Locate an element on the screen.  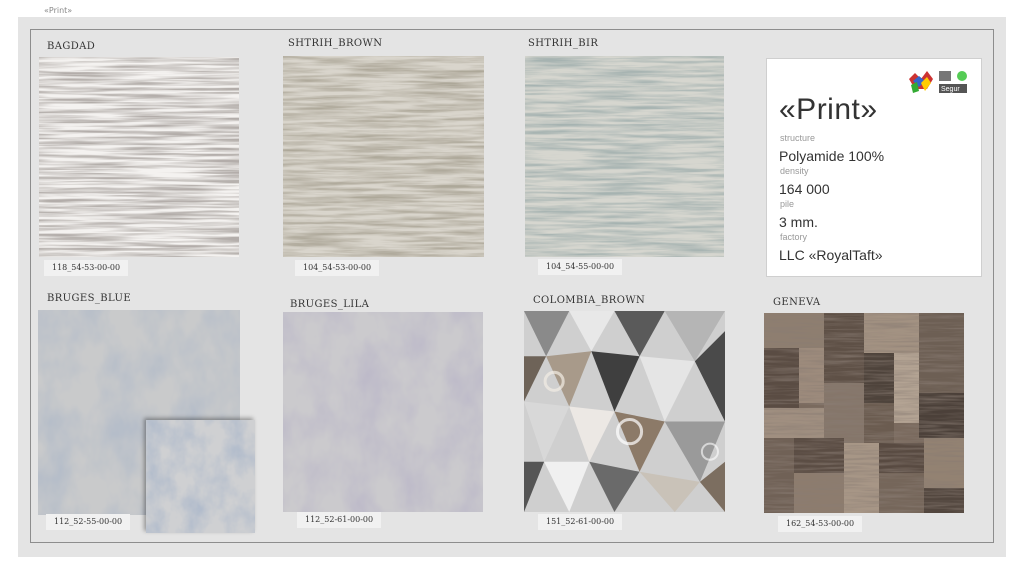
rug-code-bruges-blue: 112_52-55-00-00 is located at coordinates (88, 522).